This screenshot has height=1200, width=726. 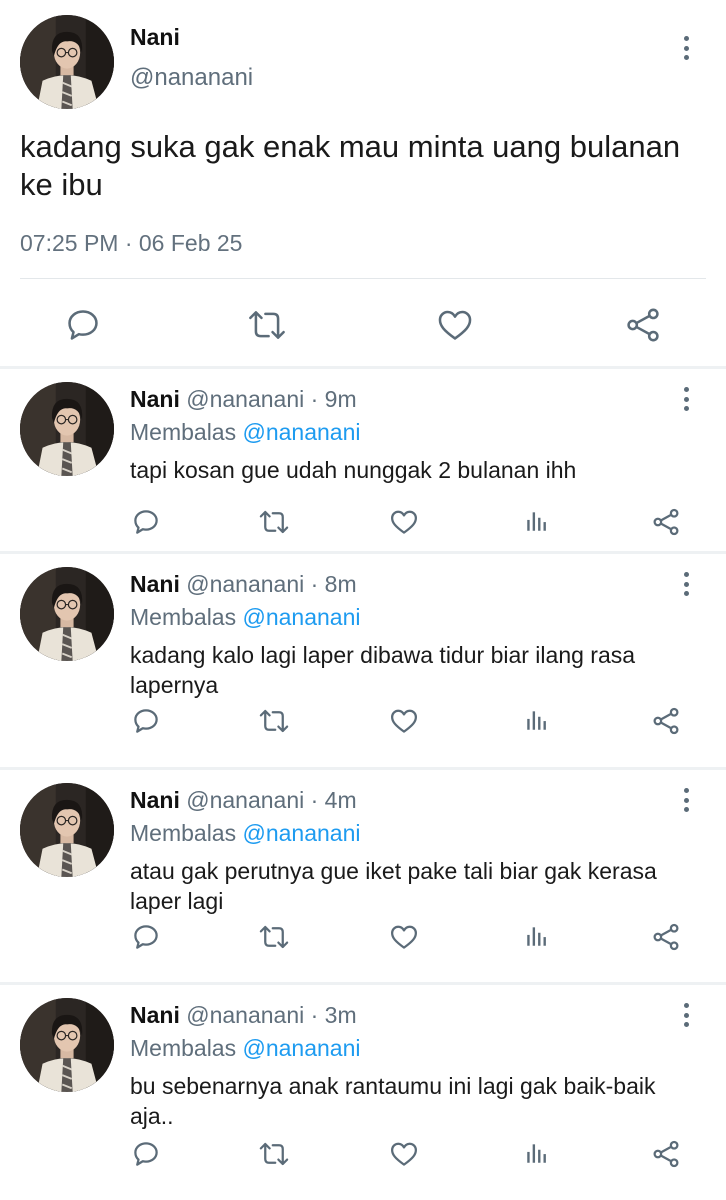 I want to click on divider, so click(x=363, y=278).